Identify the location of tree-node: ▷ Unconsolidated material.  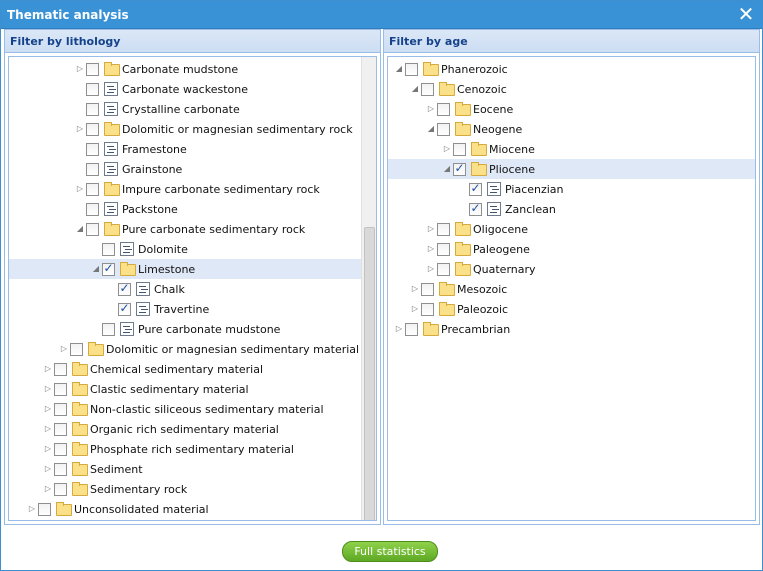
(192, 509).